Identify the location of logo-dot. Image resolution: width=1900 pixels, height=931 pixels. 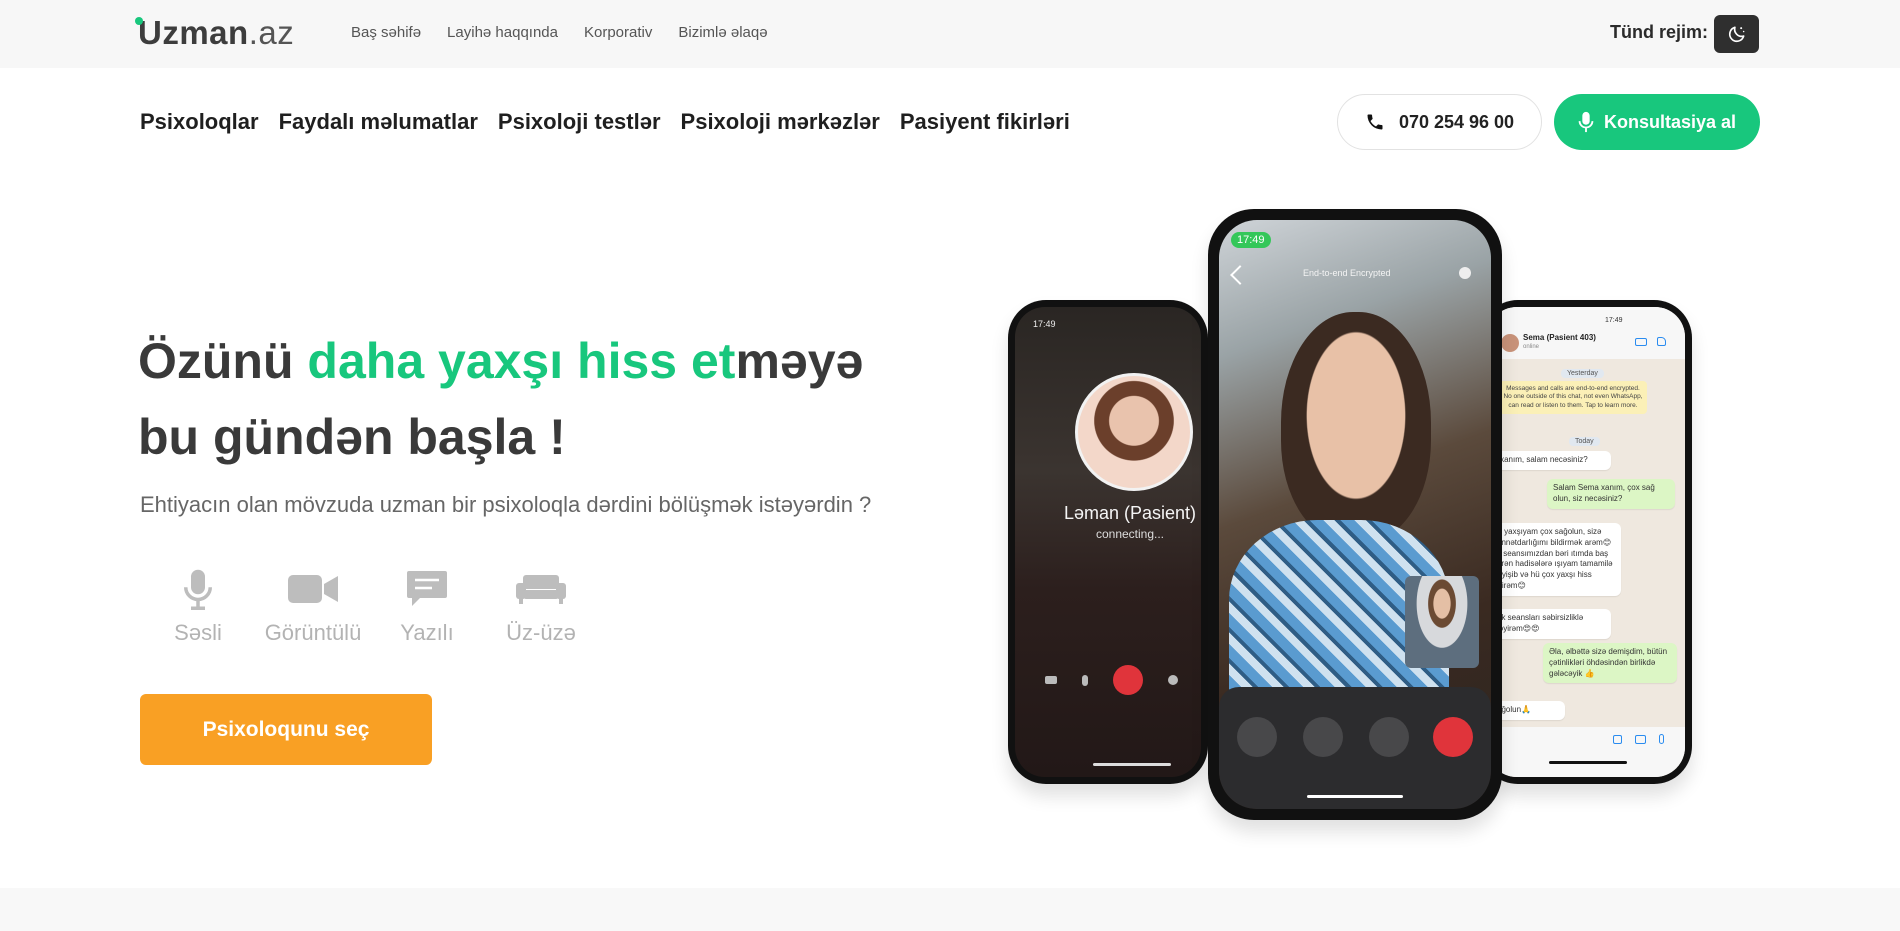
(139, 21).